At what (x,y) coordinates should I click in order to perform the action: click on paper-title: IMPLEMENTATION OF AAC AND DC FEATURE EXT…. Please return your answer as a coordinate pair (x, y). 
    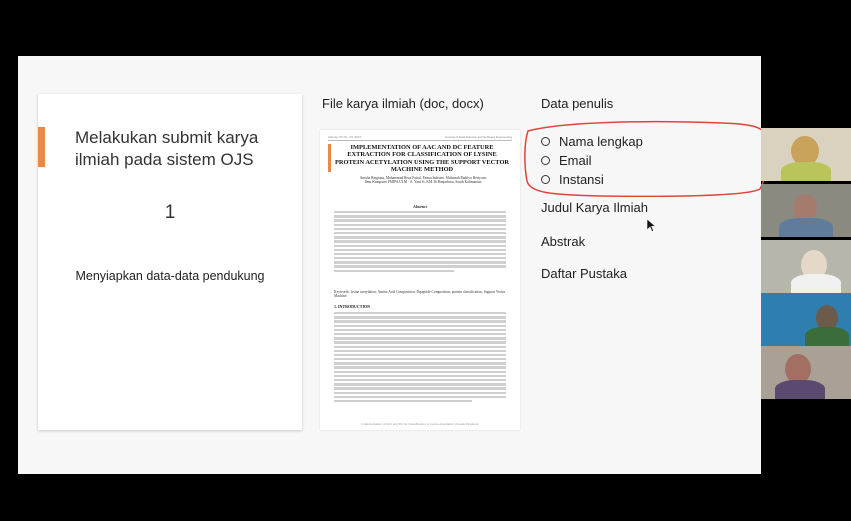
    Looking at the image, I should click on (422, 159).